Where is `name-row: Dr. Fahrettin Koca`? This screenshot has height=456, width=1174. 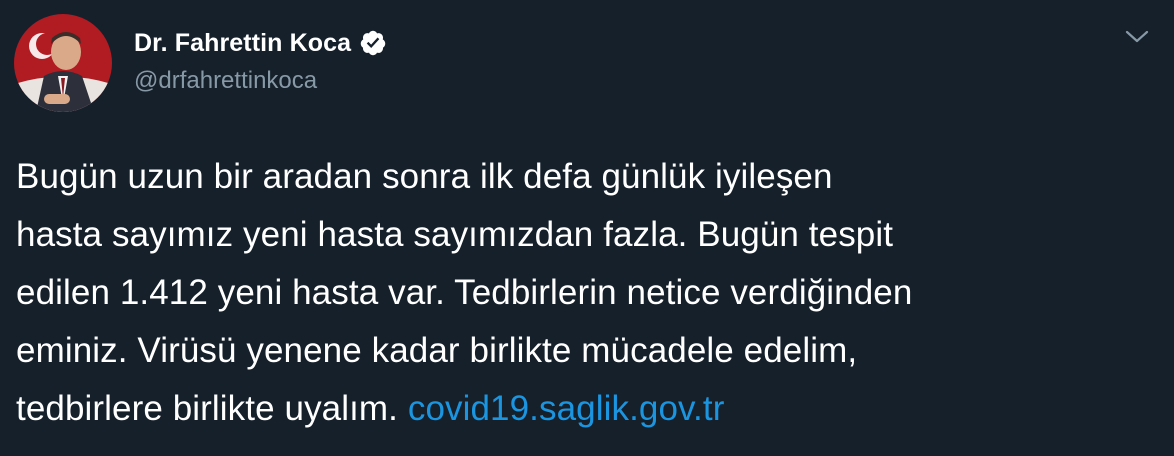
name-row: Dr. Fahrettin Koca is located at coordinates (260, 43).